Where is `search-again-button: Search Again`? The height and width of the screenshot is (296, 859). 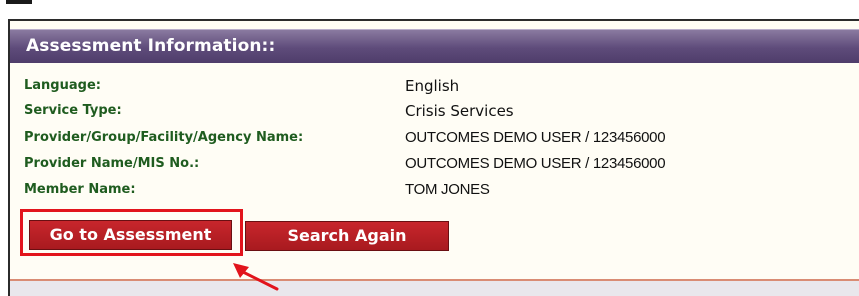 search-again-button: Search Again is located at coordinates (347, 236).